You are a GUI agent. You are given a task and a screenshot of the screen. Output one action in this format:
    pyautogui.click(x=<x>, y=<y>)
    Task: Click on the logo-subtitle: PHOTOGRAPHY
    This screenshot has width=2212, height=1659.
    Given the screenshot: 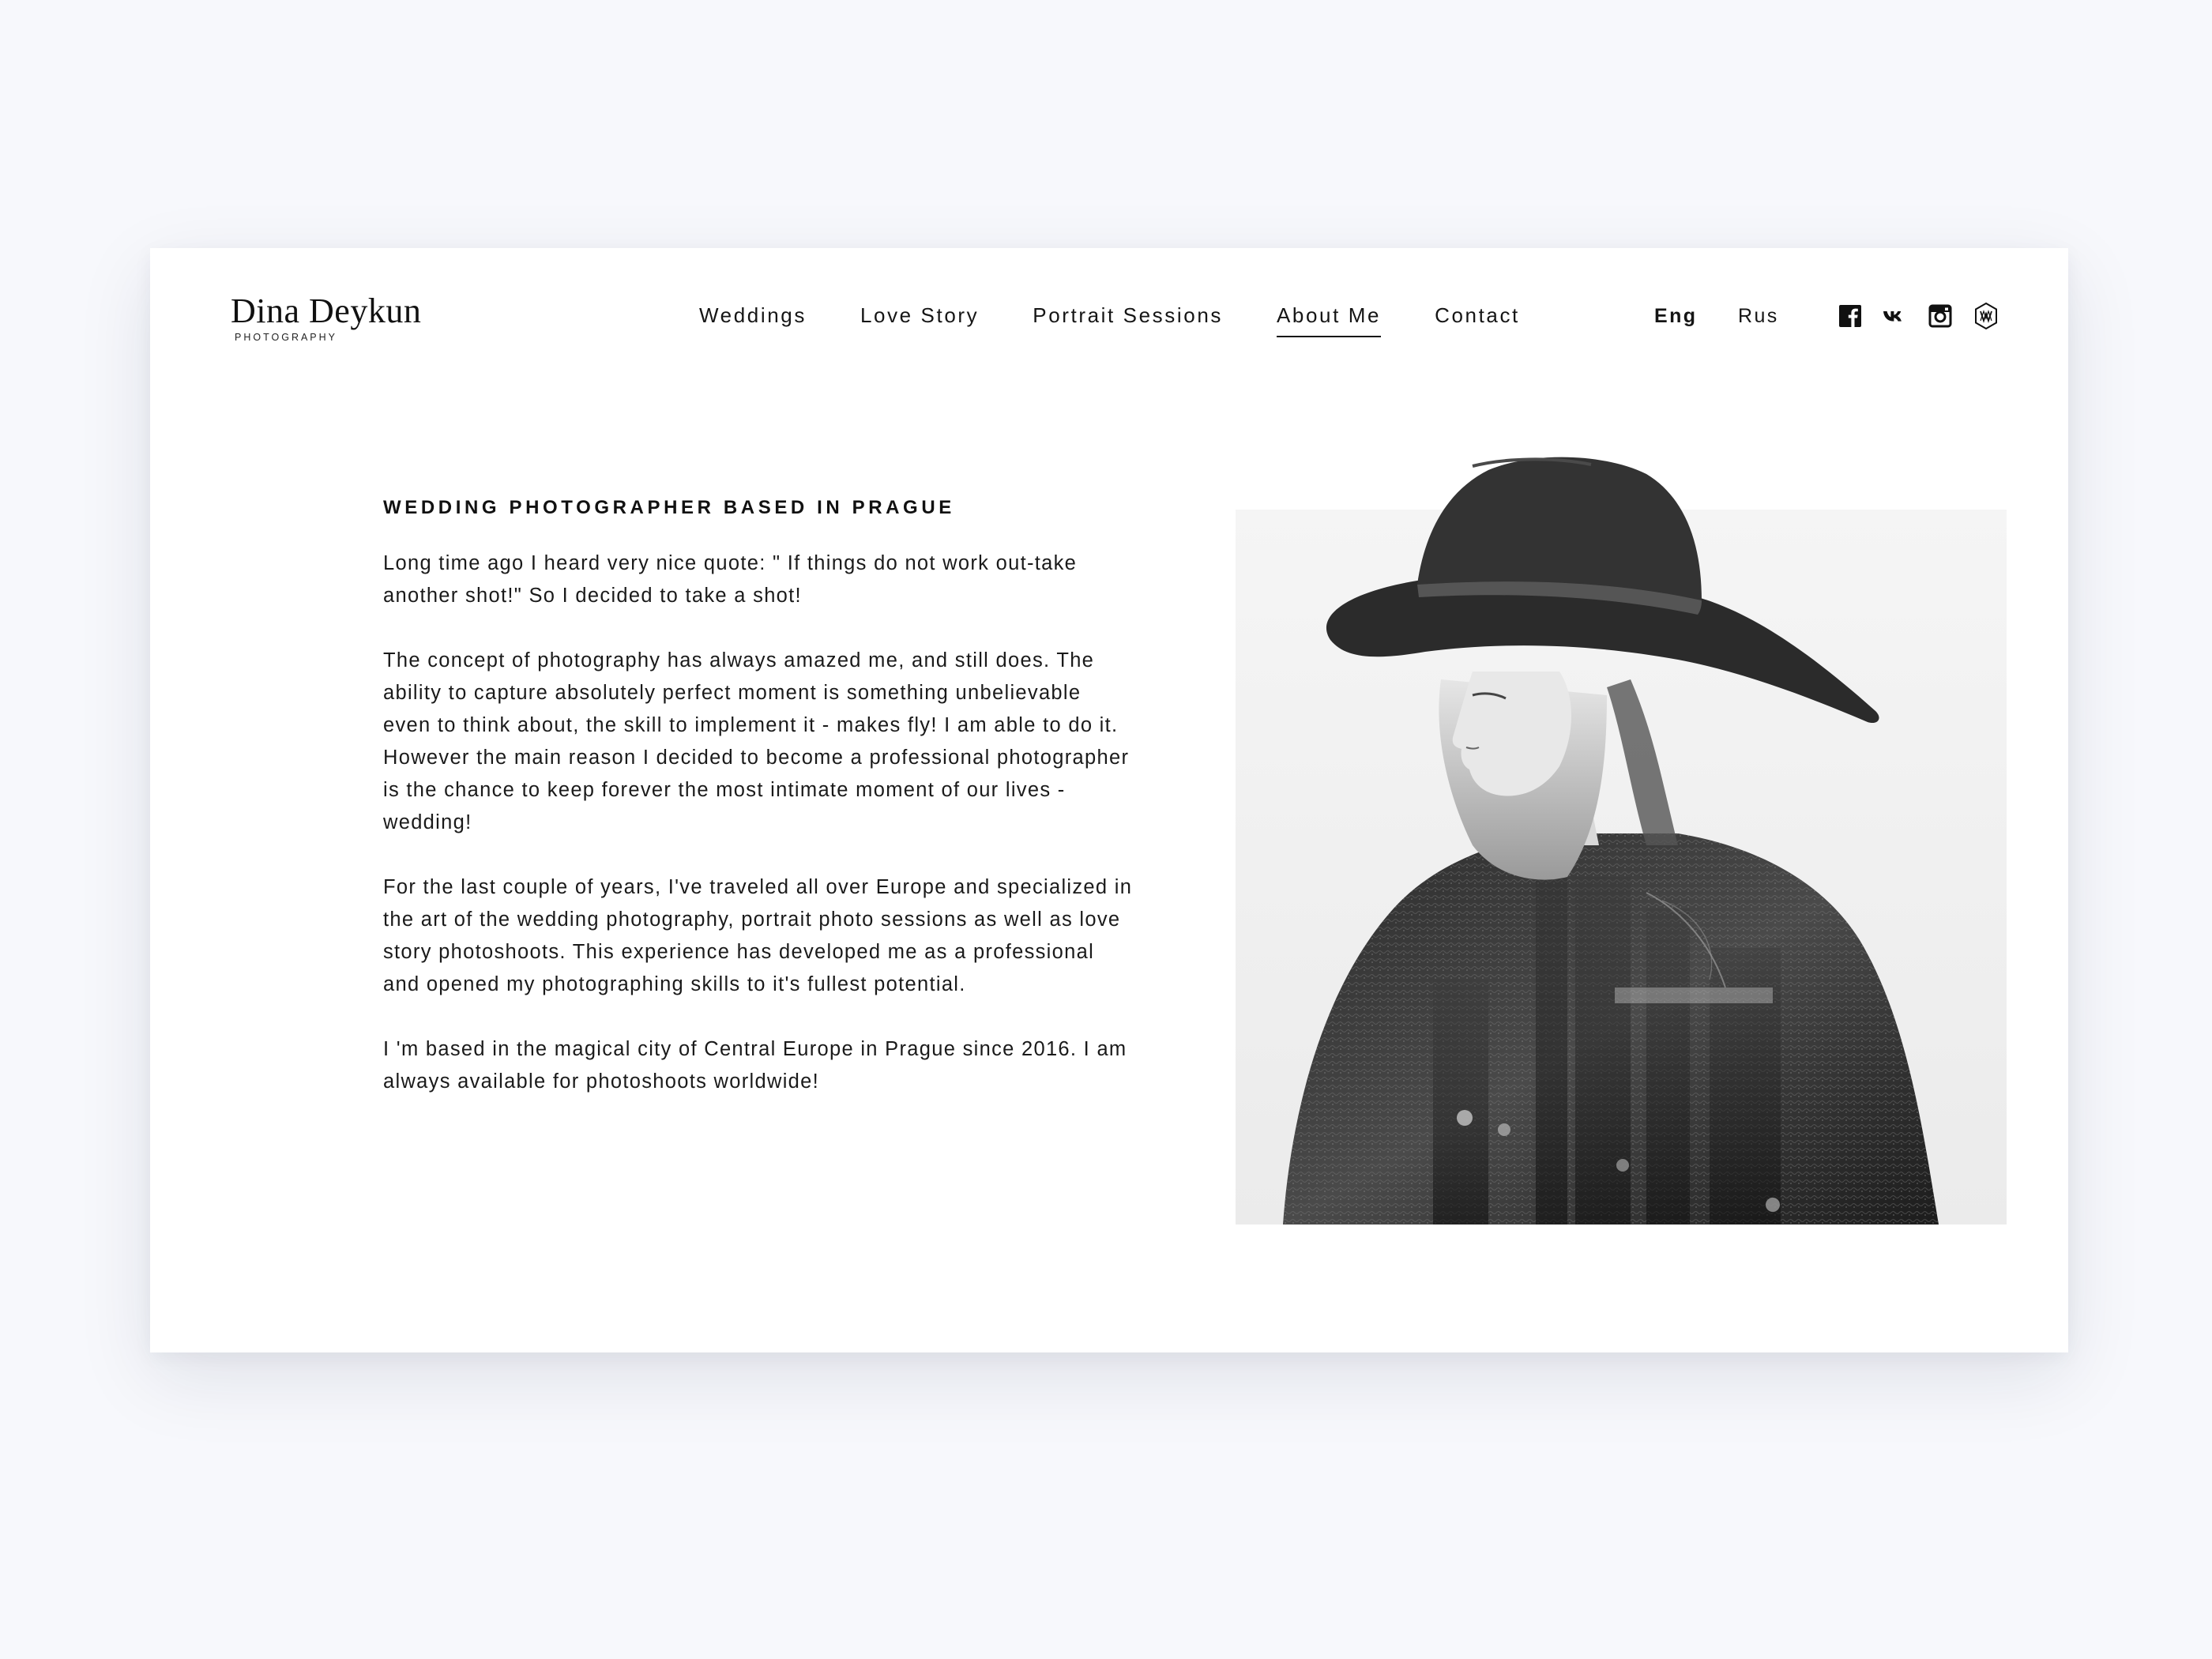 What is the action you would take?
    pyautogui.click(x=286, y=337)
    